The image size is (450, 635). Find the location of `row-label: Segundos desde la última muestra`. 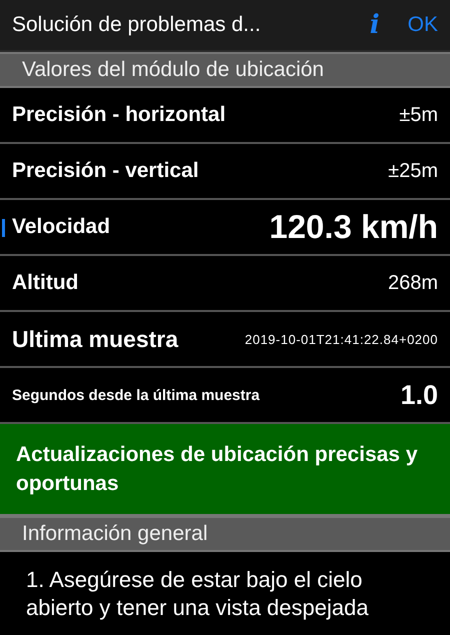

row-label: Segundos desde la última muestra is located at coordinates (136, 395).